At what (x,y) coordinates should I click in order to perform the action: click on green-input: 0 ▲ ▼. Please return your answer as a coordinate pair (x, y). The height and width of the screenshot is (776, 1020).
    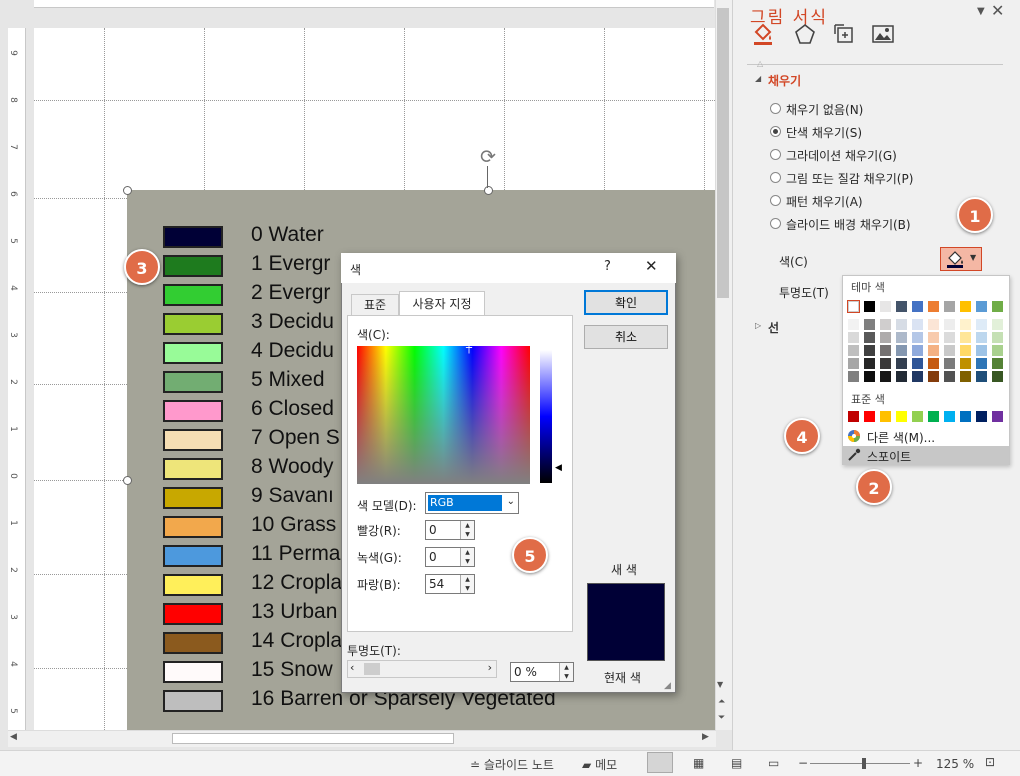
    Looking at the image, I should click on (450, 557).